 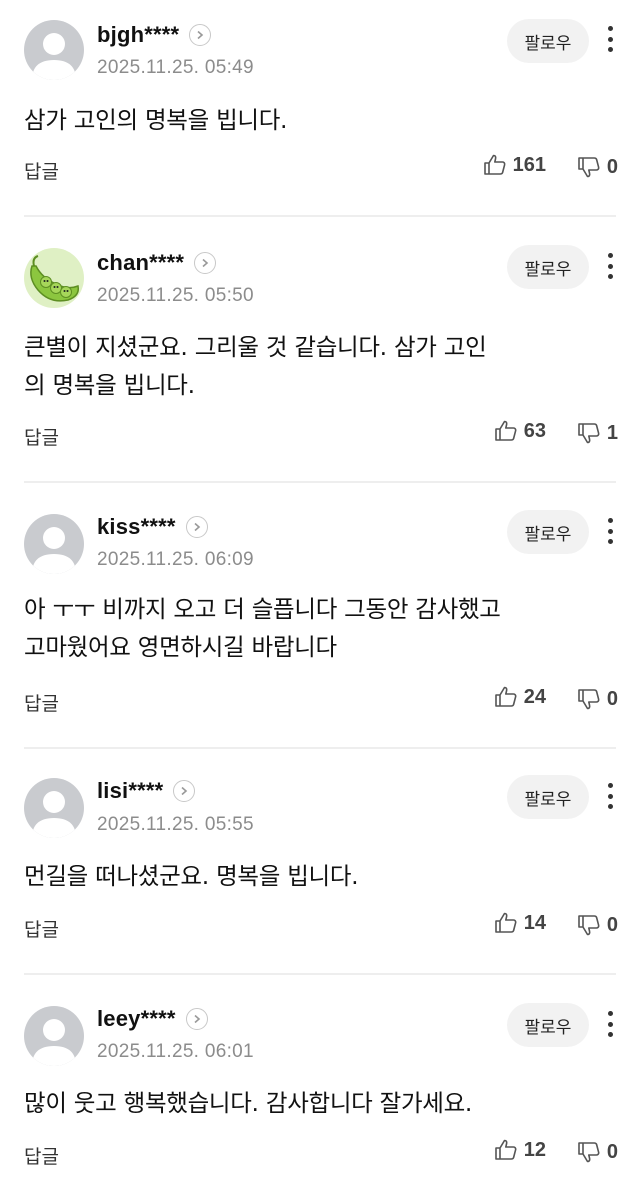 I want to click on like-count: 12, so click(x=534, y=1149).